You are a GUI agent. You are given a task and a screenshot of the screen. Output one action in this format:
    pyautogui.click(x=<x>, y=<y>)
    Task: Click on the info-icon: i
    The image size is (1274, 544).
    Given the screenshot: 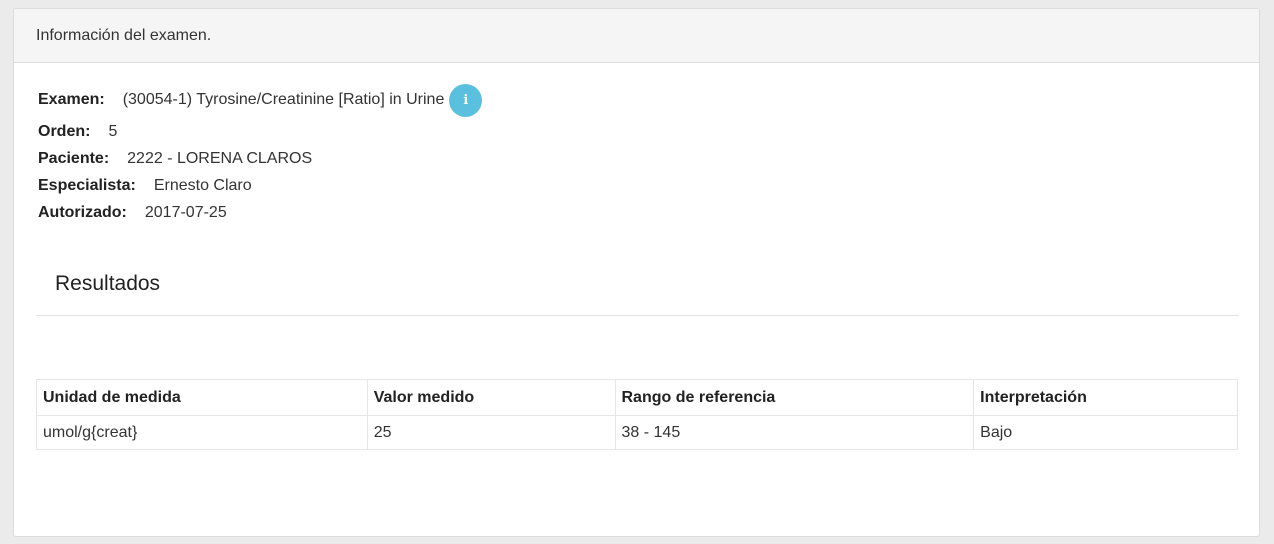 What is the action you would take?
    pyautogui.click(x=466, y=100)
    